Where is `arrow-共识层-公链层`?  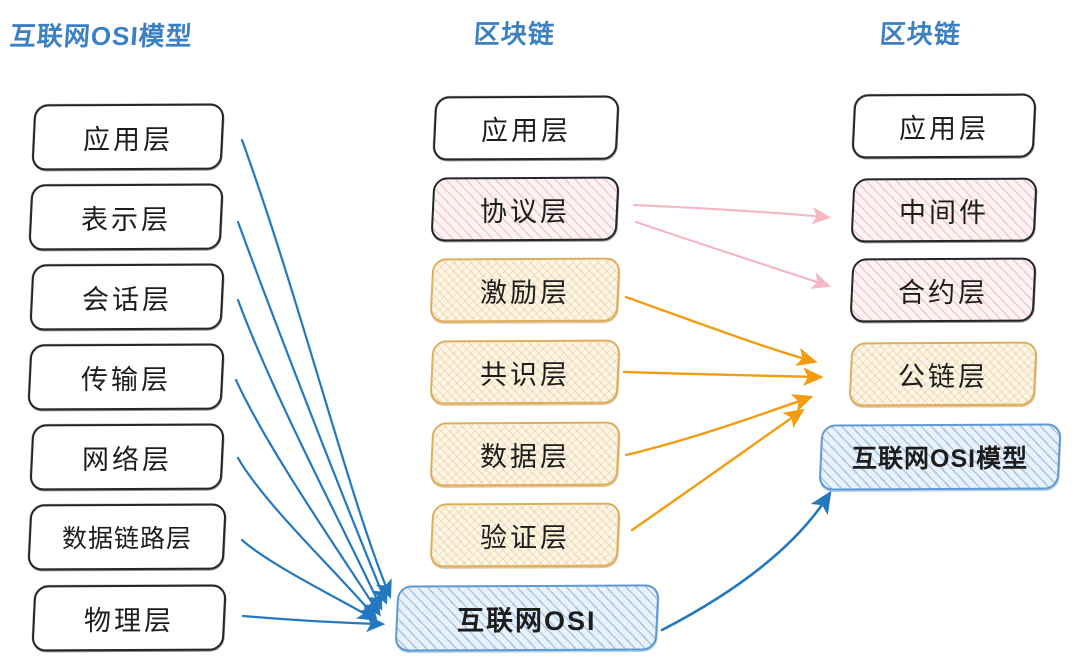
arrow-共识层-公链层 is located at coordinates (723, 377).